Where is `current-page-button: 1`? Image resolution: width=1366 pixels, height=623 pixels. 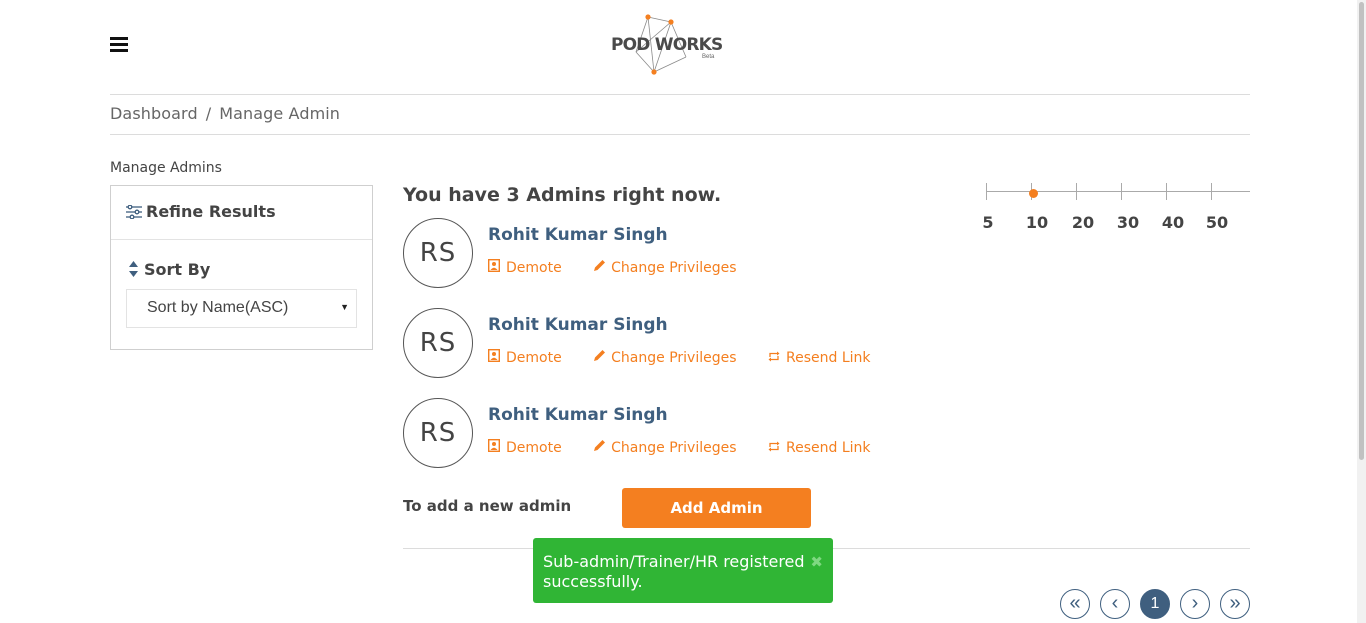 current-page-button: 1 is located at coordinates (1155, 604).